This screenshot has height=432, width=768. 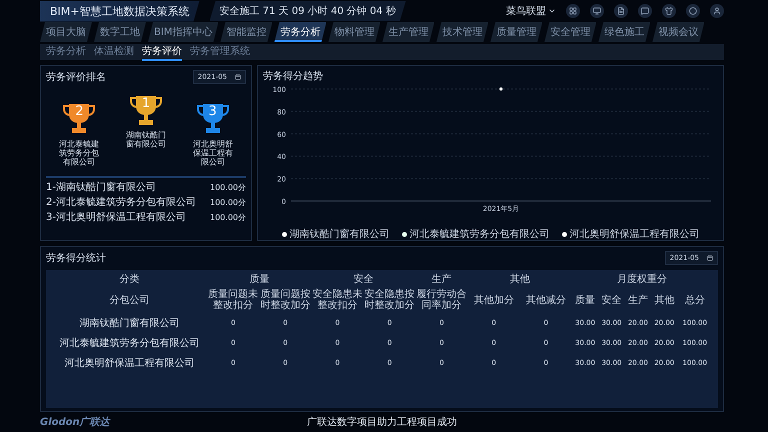 I want to click on legend-label: 河北泰毓建筑劳务分包有限公司, so click(x=480, y=234).